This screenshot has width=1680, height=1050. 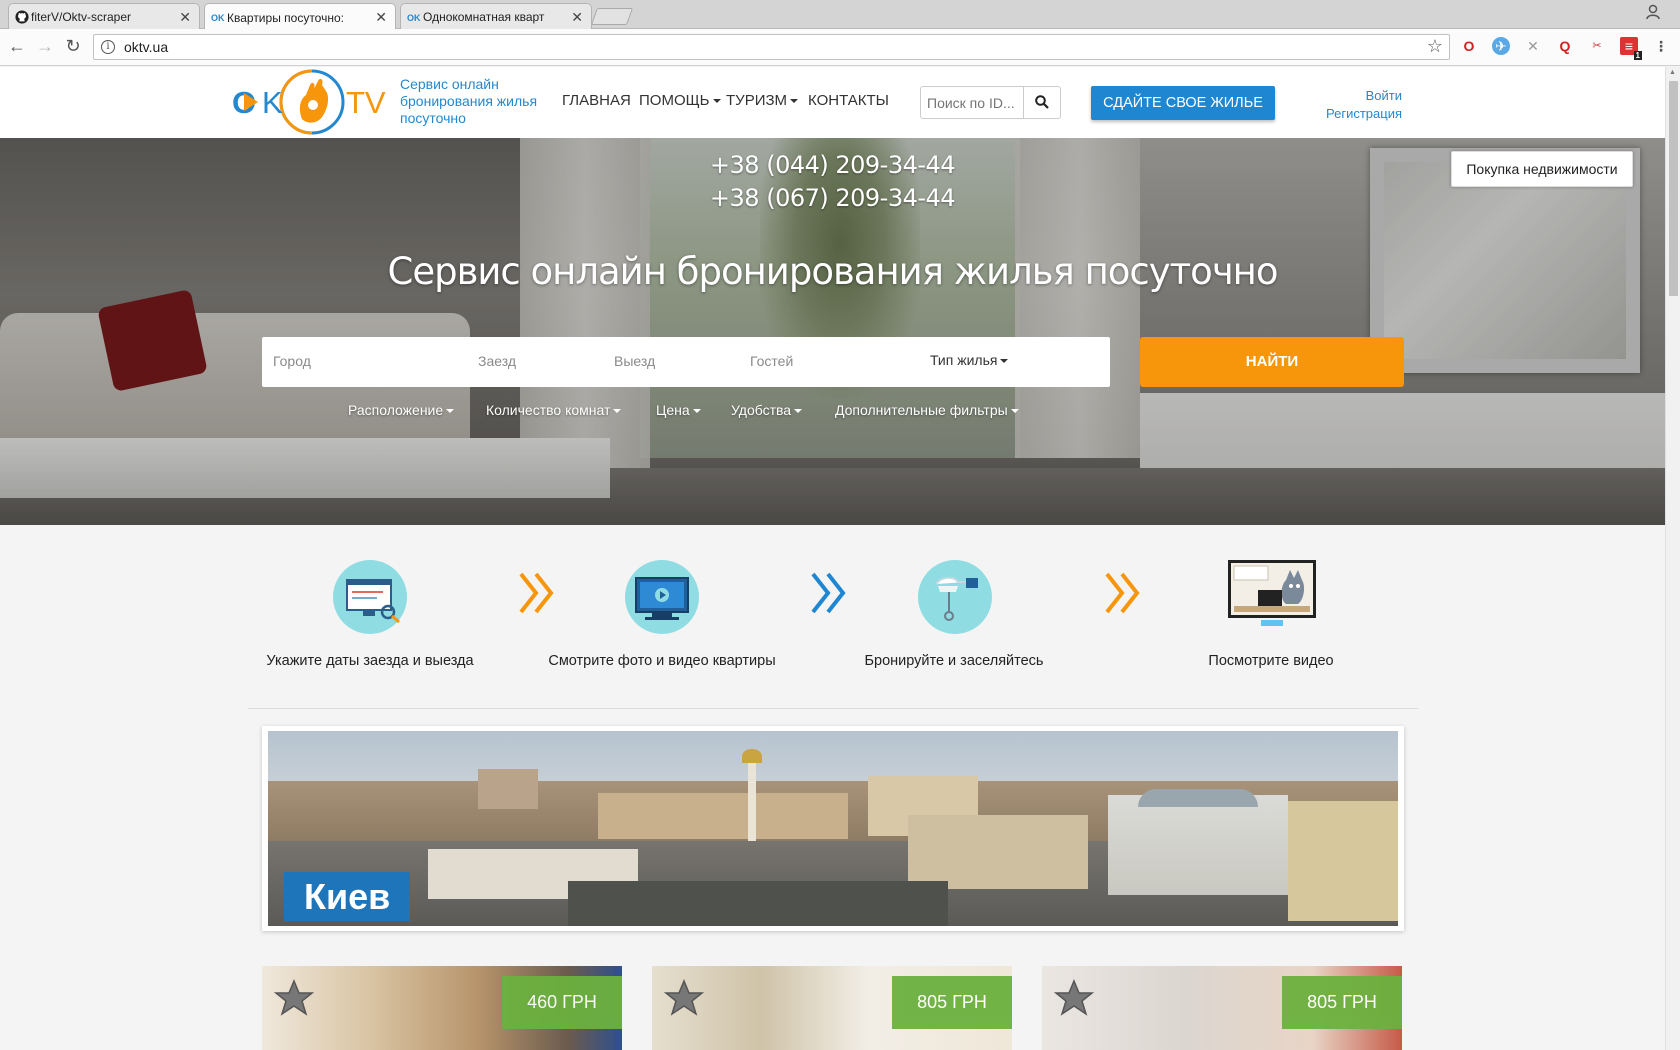 What do you see at coordinates (757, 100) in the screenshot?
I see `menu-tourism-label: ТУРИЗМ` at bounding box center [757, 100].